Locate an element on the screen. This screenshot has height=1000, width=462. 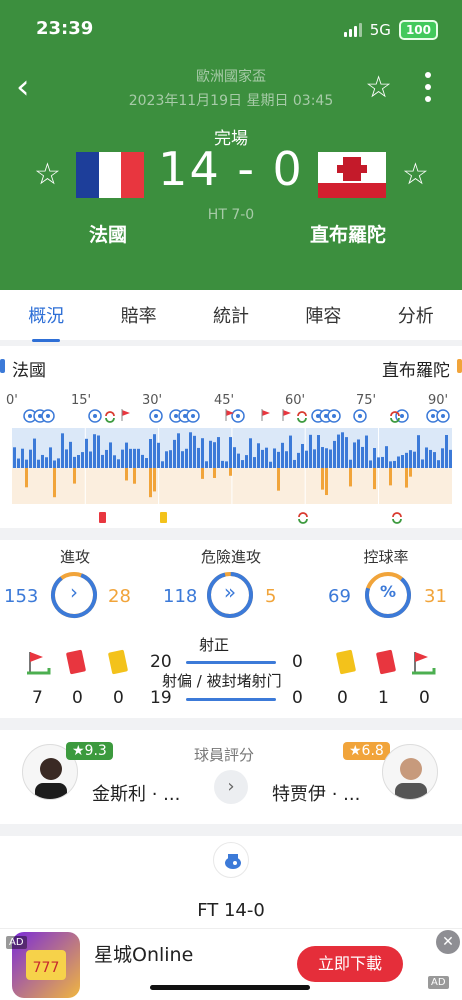
status-indicators: 5G 100 is located at coordinates (390, 30).